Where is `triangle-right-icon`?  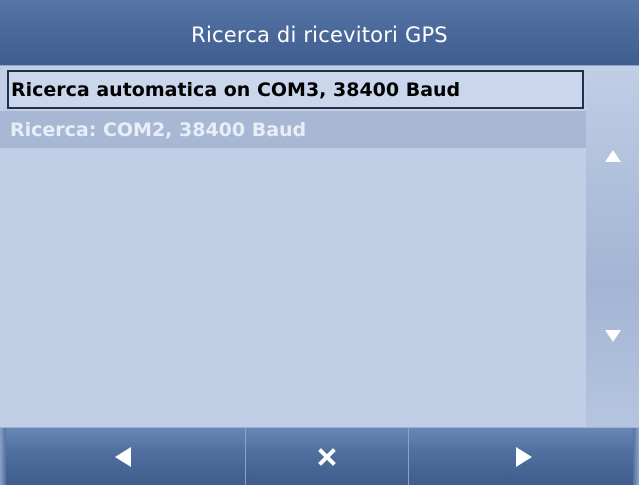 triangle-right-icon is located at coordinates (524, 457).